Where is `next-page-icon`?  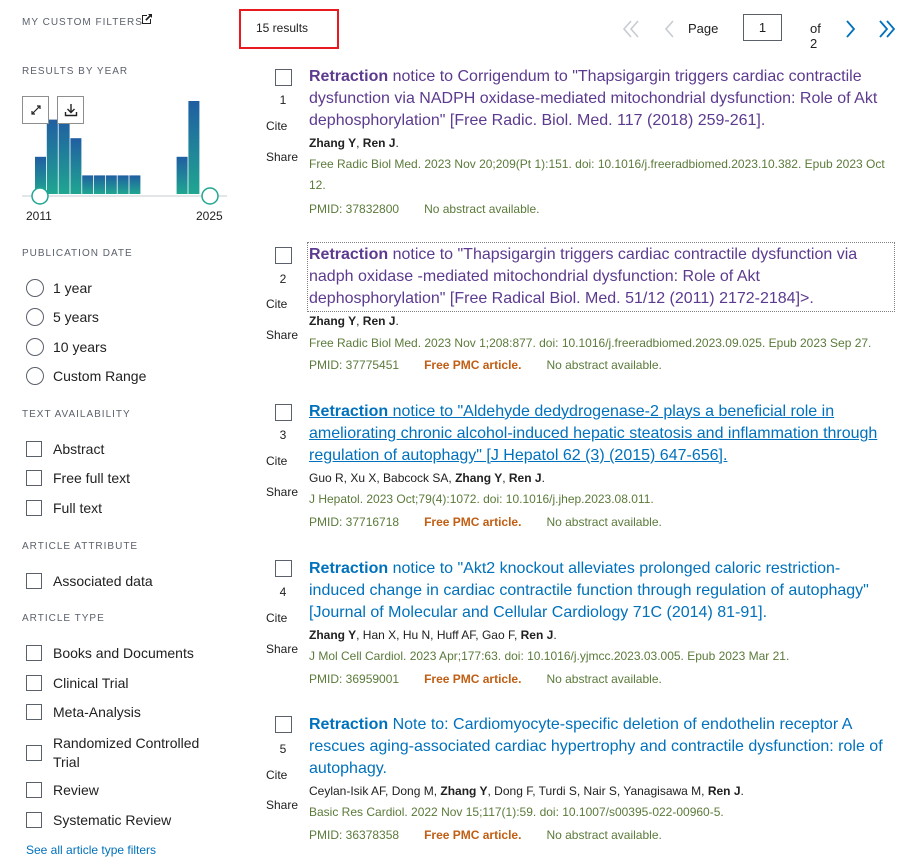
next-page-icon is located at coordinates (850, 29).